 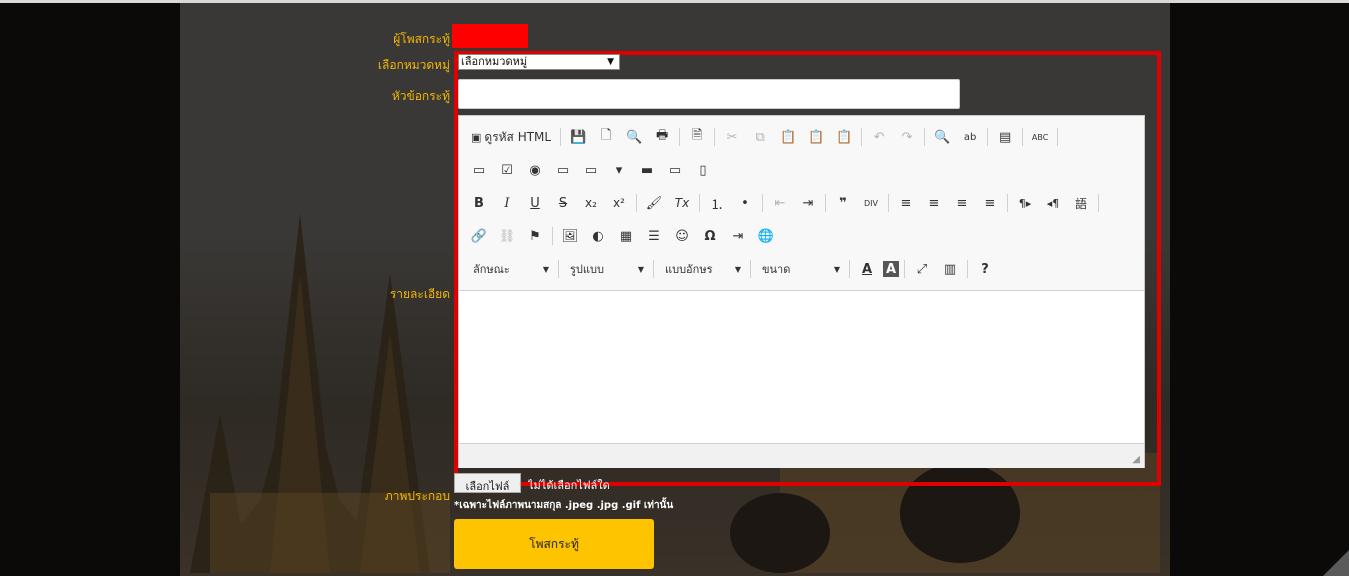 I want to click on form-icon: ▭, so click(x=479, y=170).